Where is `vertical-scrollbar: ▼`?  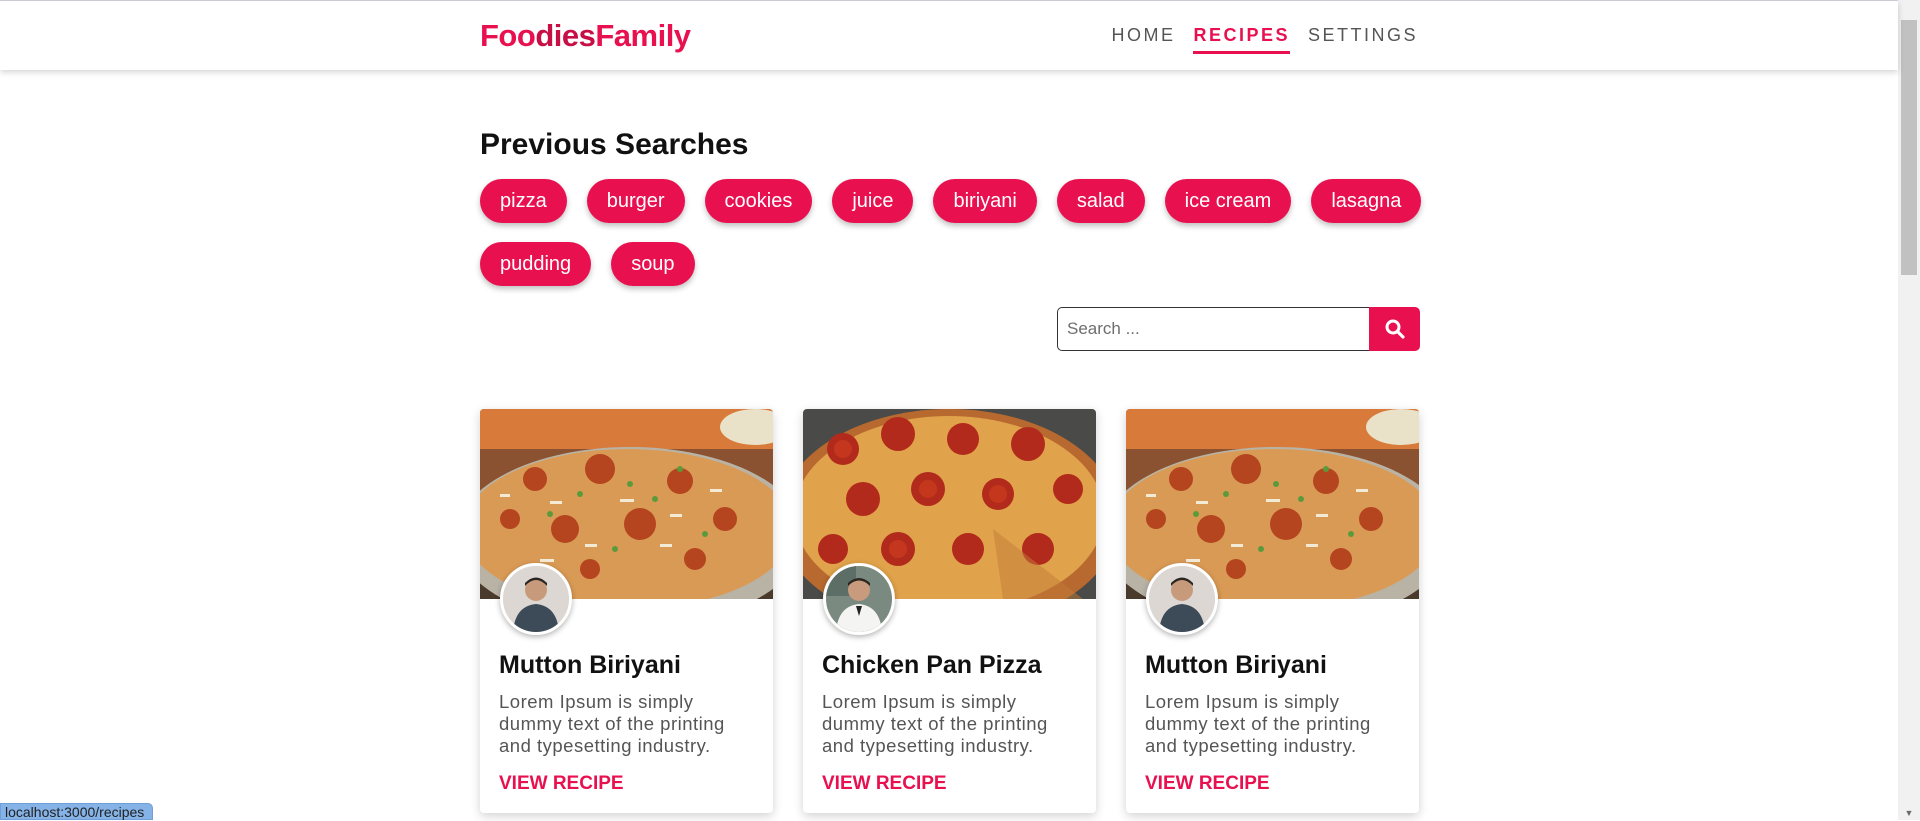
vertical-scrollbar: ▼ is located at coordinates (1909, 410).